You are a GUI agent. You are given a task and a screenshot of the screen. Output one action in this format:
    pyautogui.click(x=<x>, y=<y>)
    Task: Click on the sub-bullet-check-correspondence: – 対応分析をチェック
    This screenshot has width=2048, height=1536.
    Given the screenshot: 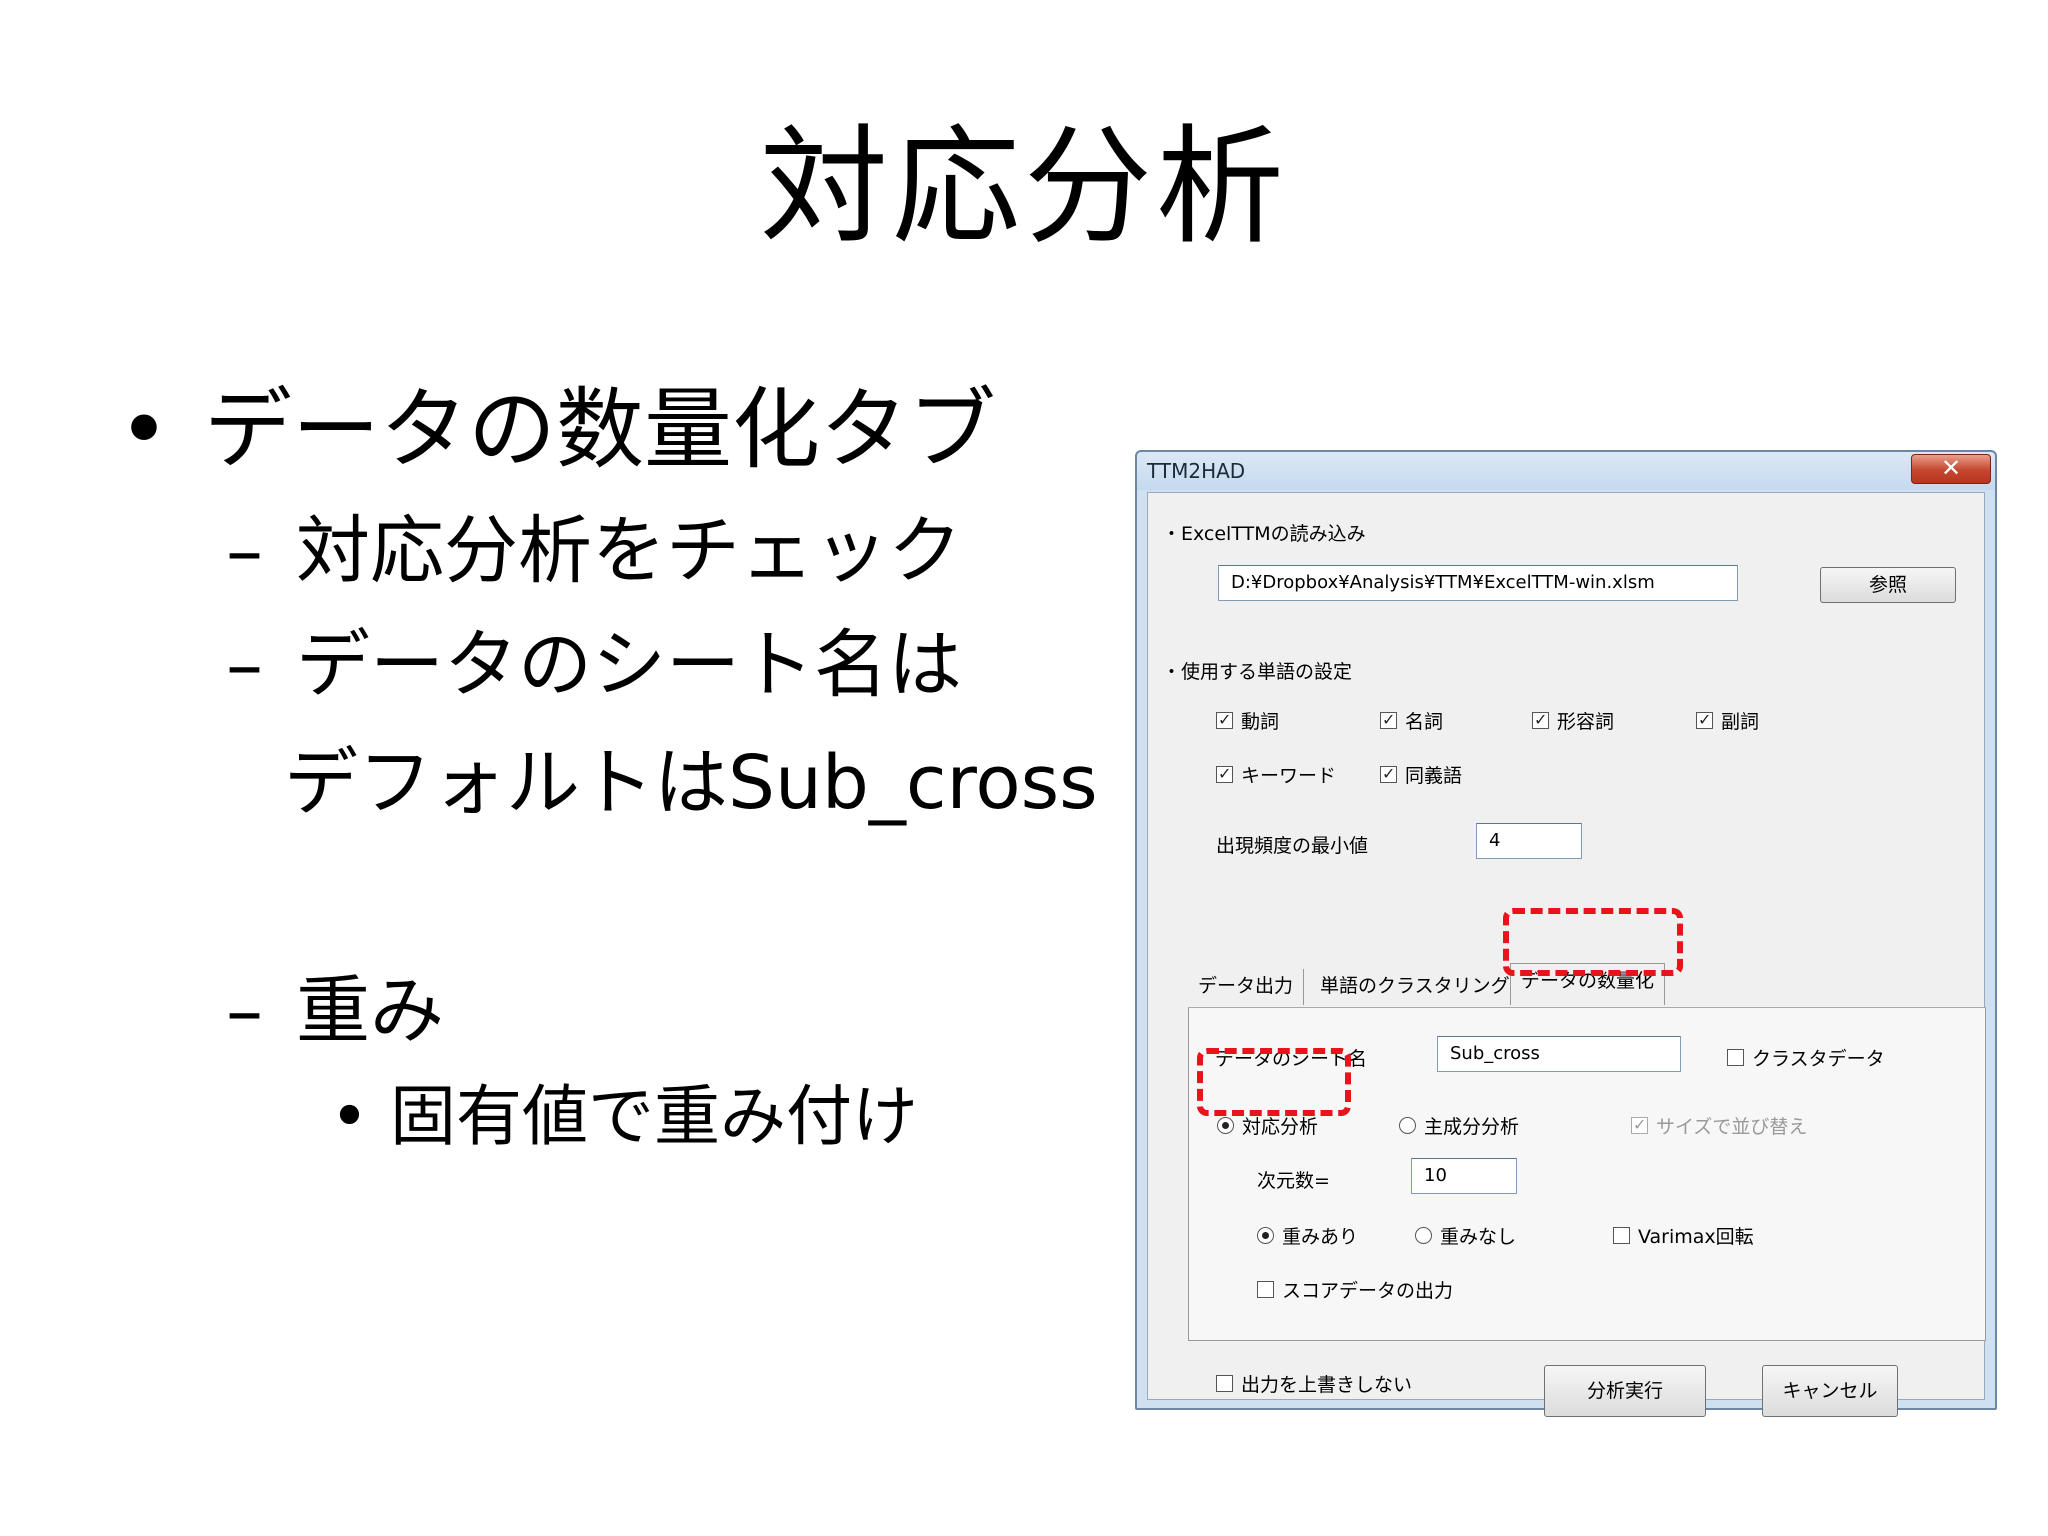 What is the action you would take?
    pyautogui.click(x=594, y=551)
    